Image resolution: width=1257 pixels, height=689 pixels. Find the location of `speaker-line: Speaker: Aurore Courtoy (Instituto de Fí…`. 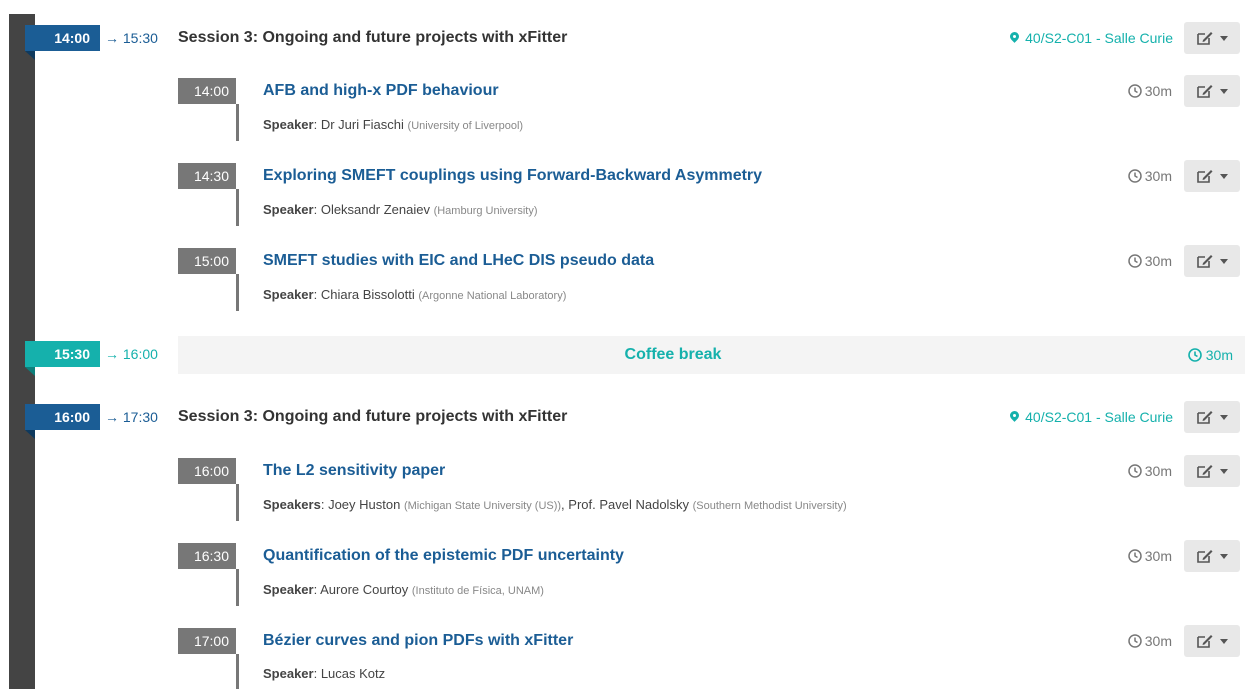

speaker-line: Speaker: Aurore Courtoy (Instituto de Fí… is located at coordinates (403, 589).